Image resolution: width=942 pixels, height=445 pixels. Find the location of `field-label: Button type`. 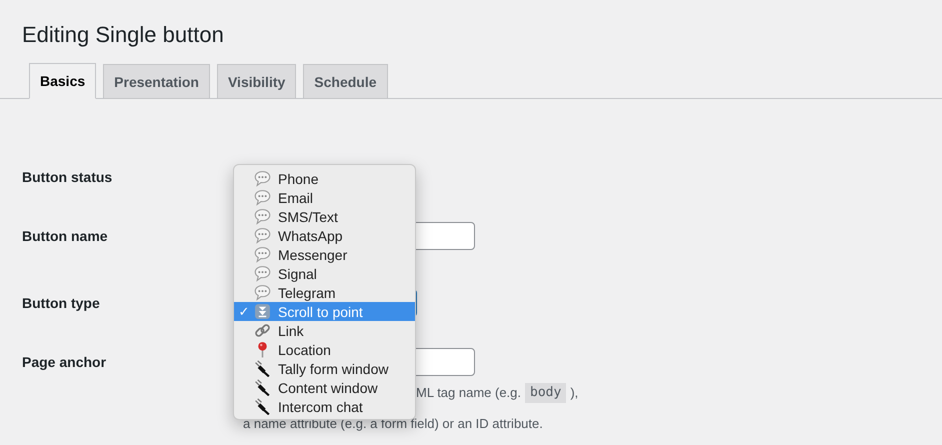

field-label: Button type is located at coordinates (61, 303).